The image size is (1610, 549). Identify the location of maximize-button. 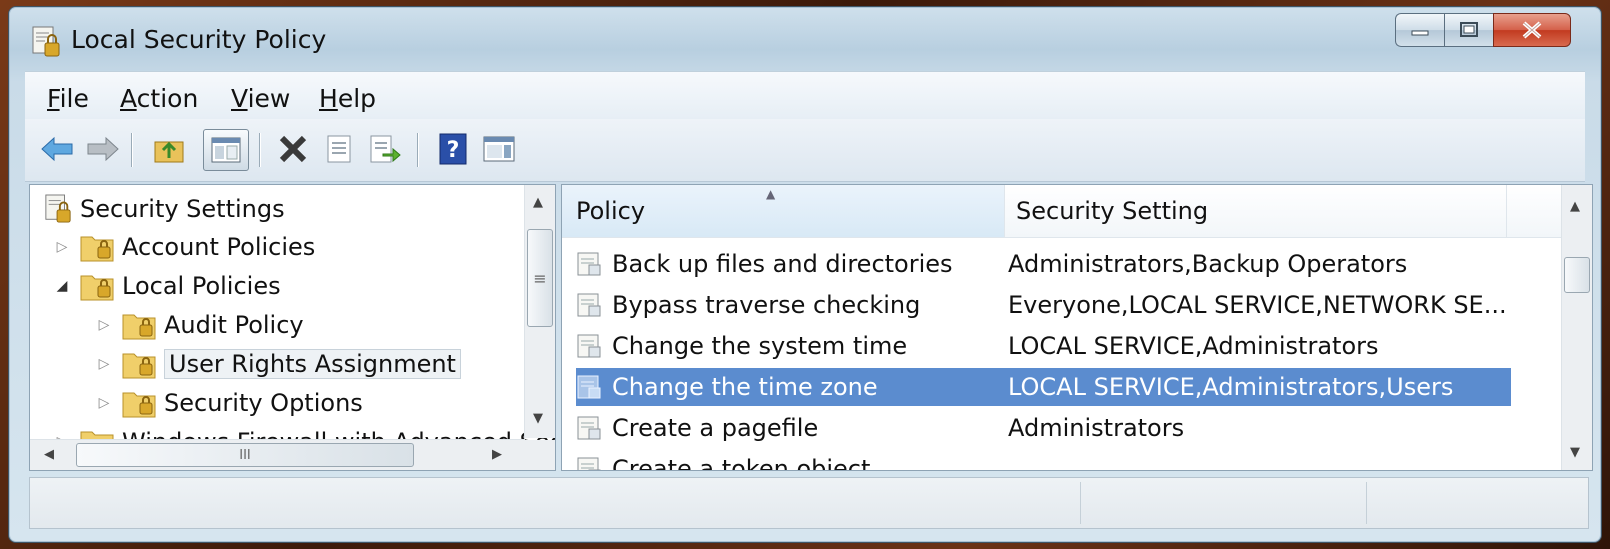
(1468, 30).